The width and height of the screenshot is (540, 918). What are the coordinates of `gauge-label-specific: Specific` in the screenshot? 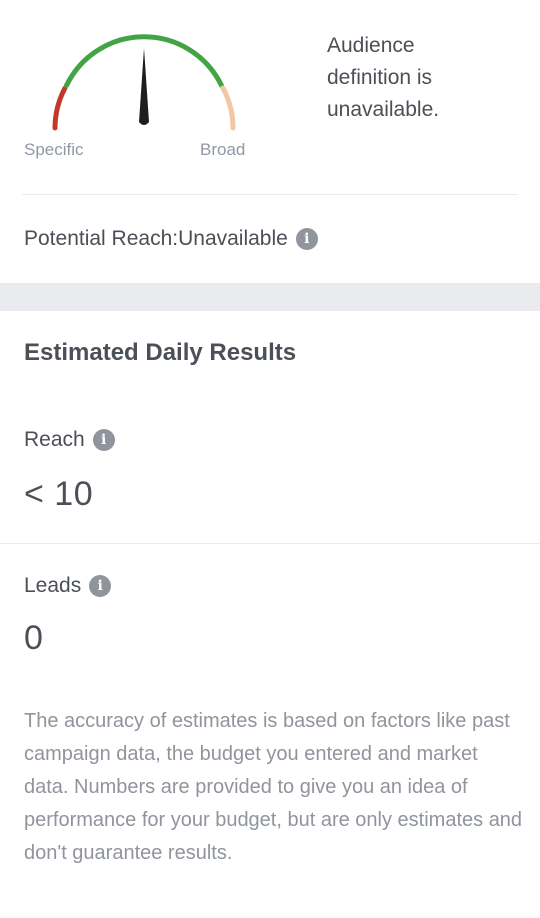 It's located at (54, 149).